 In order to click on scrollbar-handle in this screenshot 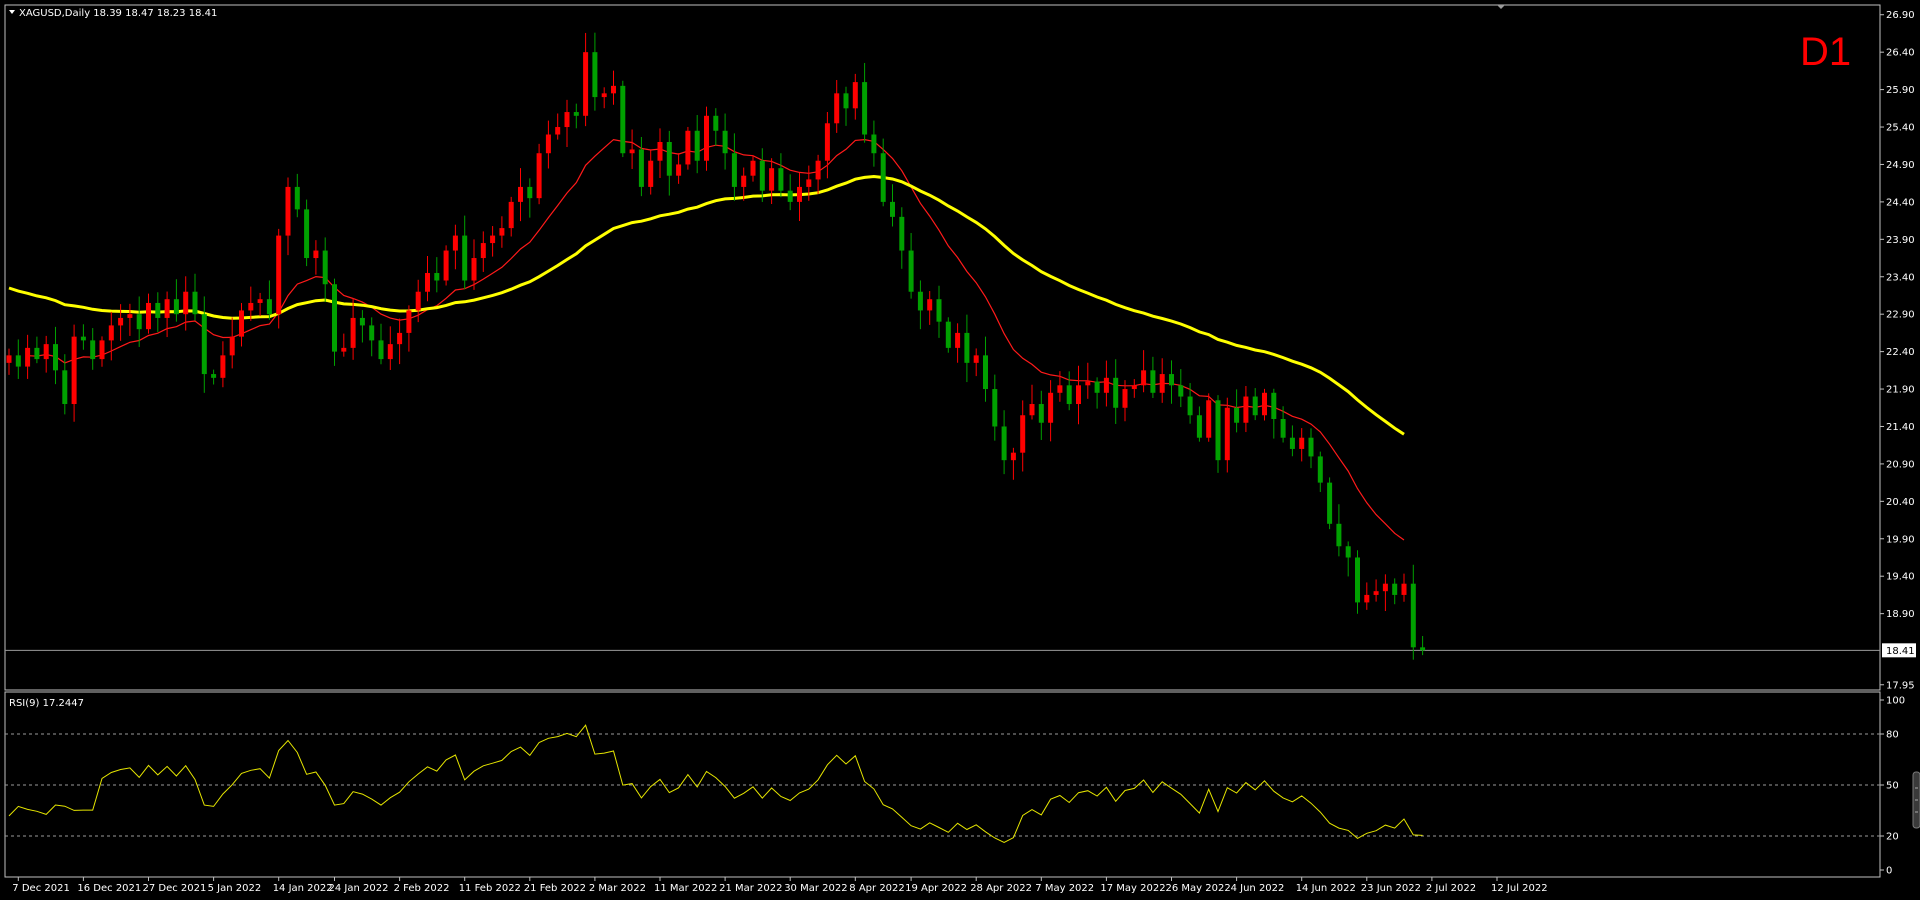, I will do `click(1916, 800)`.